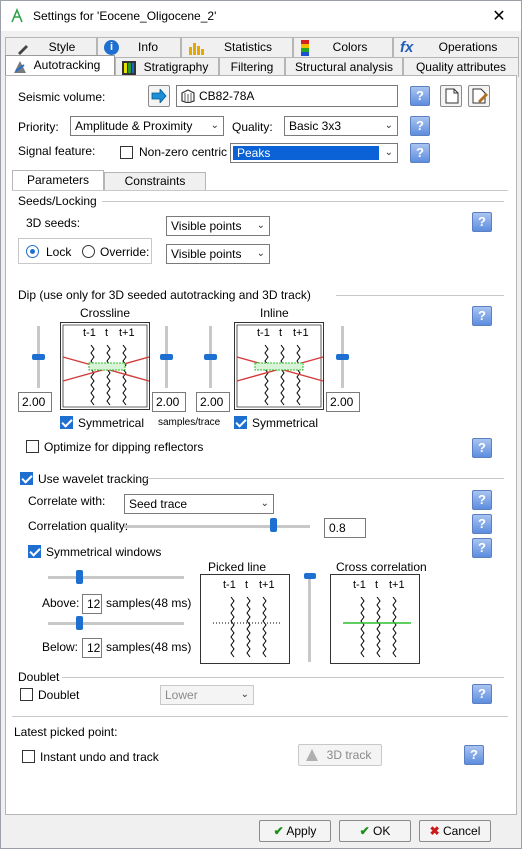 This screenshot has width=522, height=849. What do you see at coordinates (61, 603) in the screenshot?
I see `above-label: Above:` at bounding box center [61, 603].